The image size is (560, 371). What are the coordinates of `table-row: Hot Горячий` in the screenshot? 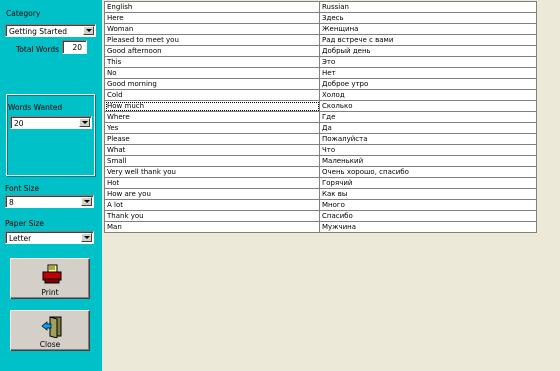 It's located at (320, 183).